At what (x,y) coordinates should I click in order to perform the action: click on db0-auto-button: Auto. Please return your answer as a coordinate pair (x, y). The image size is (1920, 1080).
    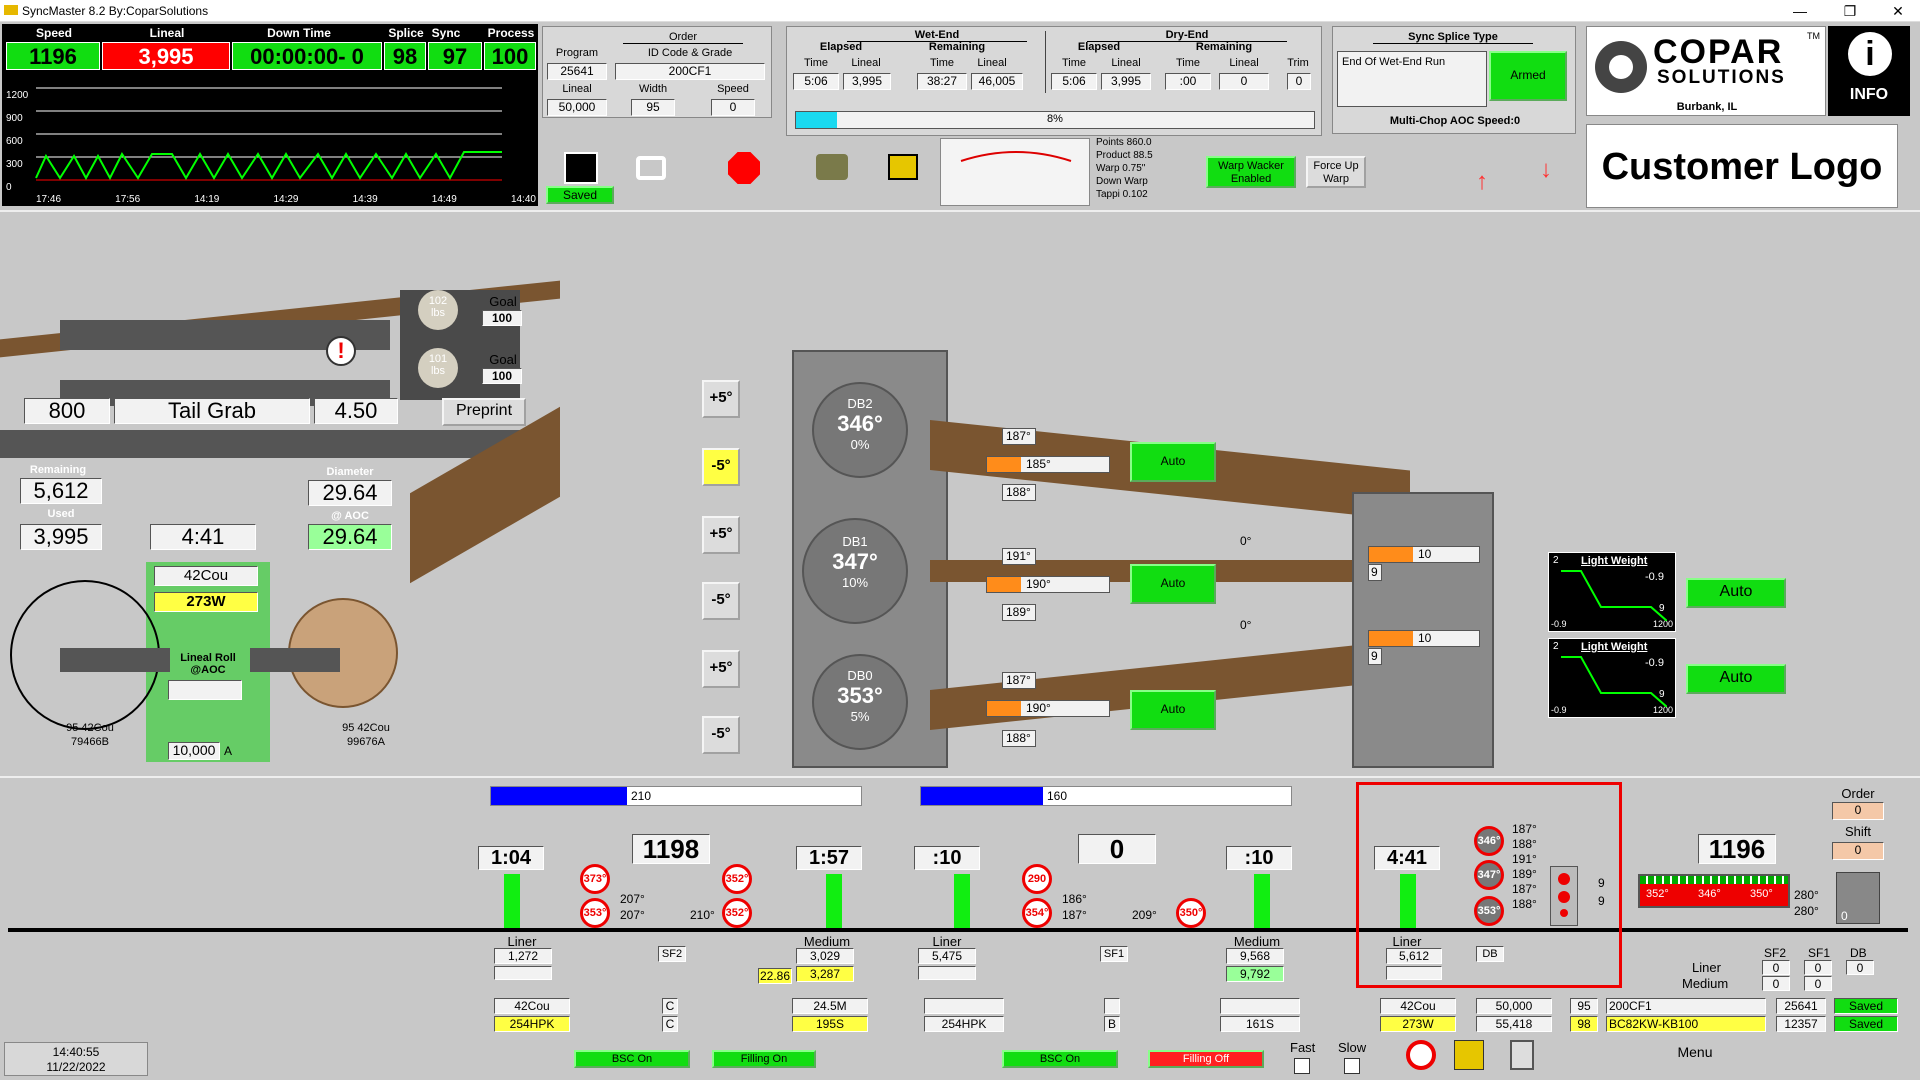
    Looking at the image, I should click on (1173, 710).